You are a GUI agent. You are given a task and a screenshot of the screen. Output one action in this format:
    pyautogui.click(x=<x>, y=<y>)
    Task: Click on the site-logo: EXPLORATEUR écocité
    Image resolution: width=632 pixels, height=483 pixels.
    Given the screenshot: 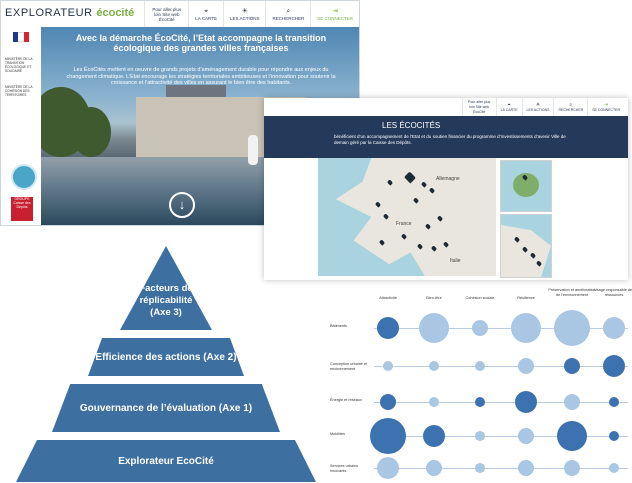 What is the action you would take?
    pyautogui.click(x=69, y=13)
    